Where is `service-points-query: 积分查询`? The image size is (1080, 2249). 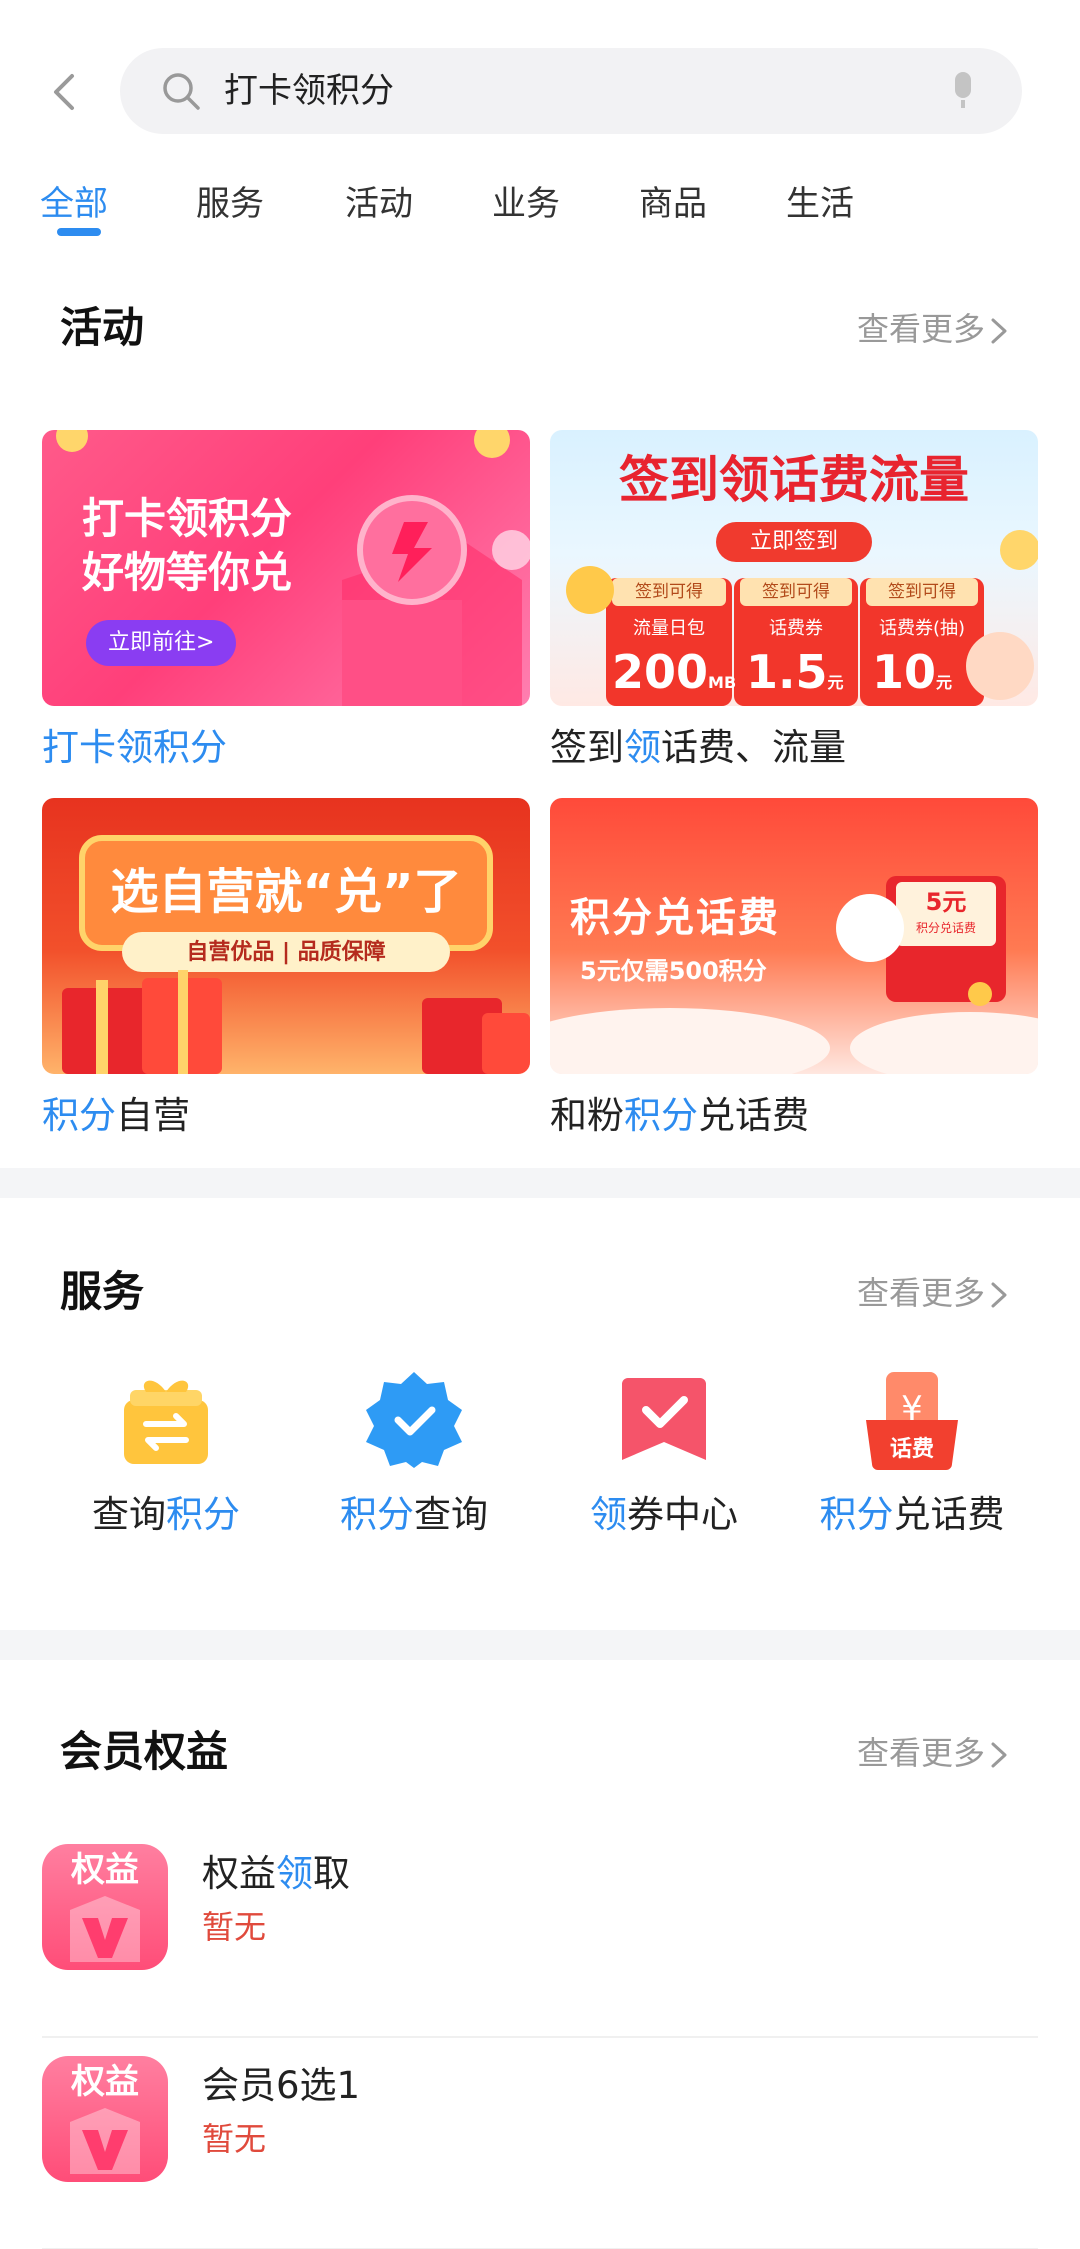 service-points-query: 积分查询 is located at coordinates (414, 1456).